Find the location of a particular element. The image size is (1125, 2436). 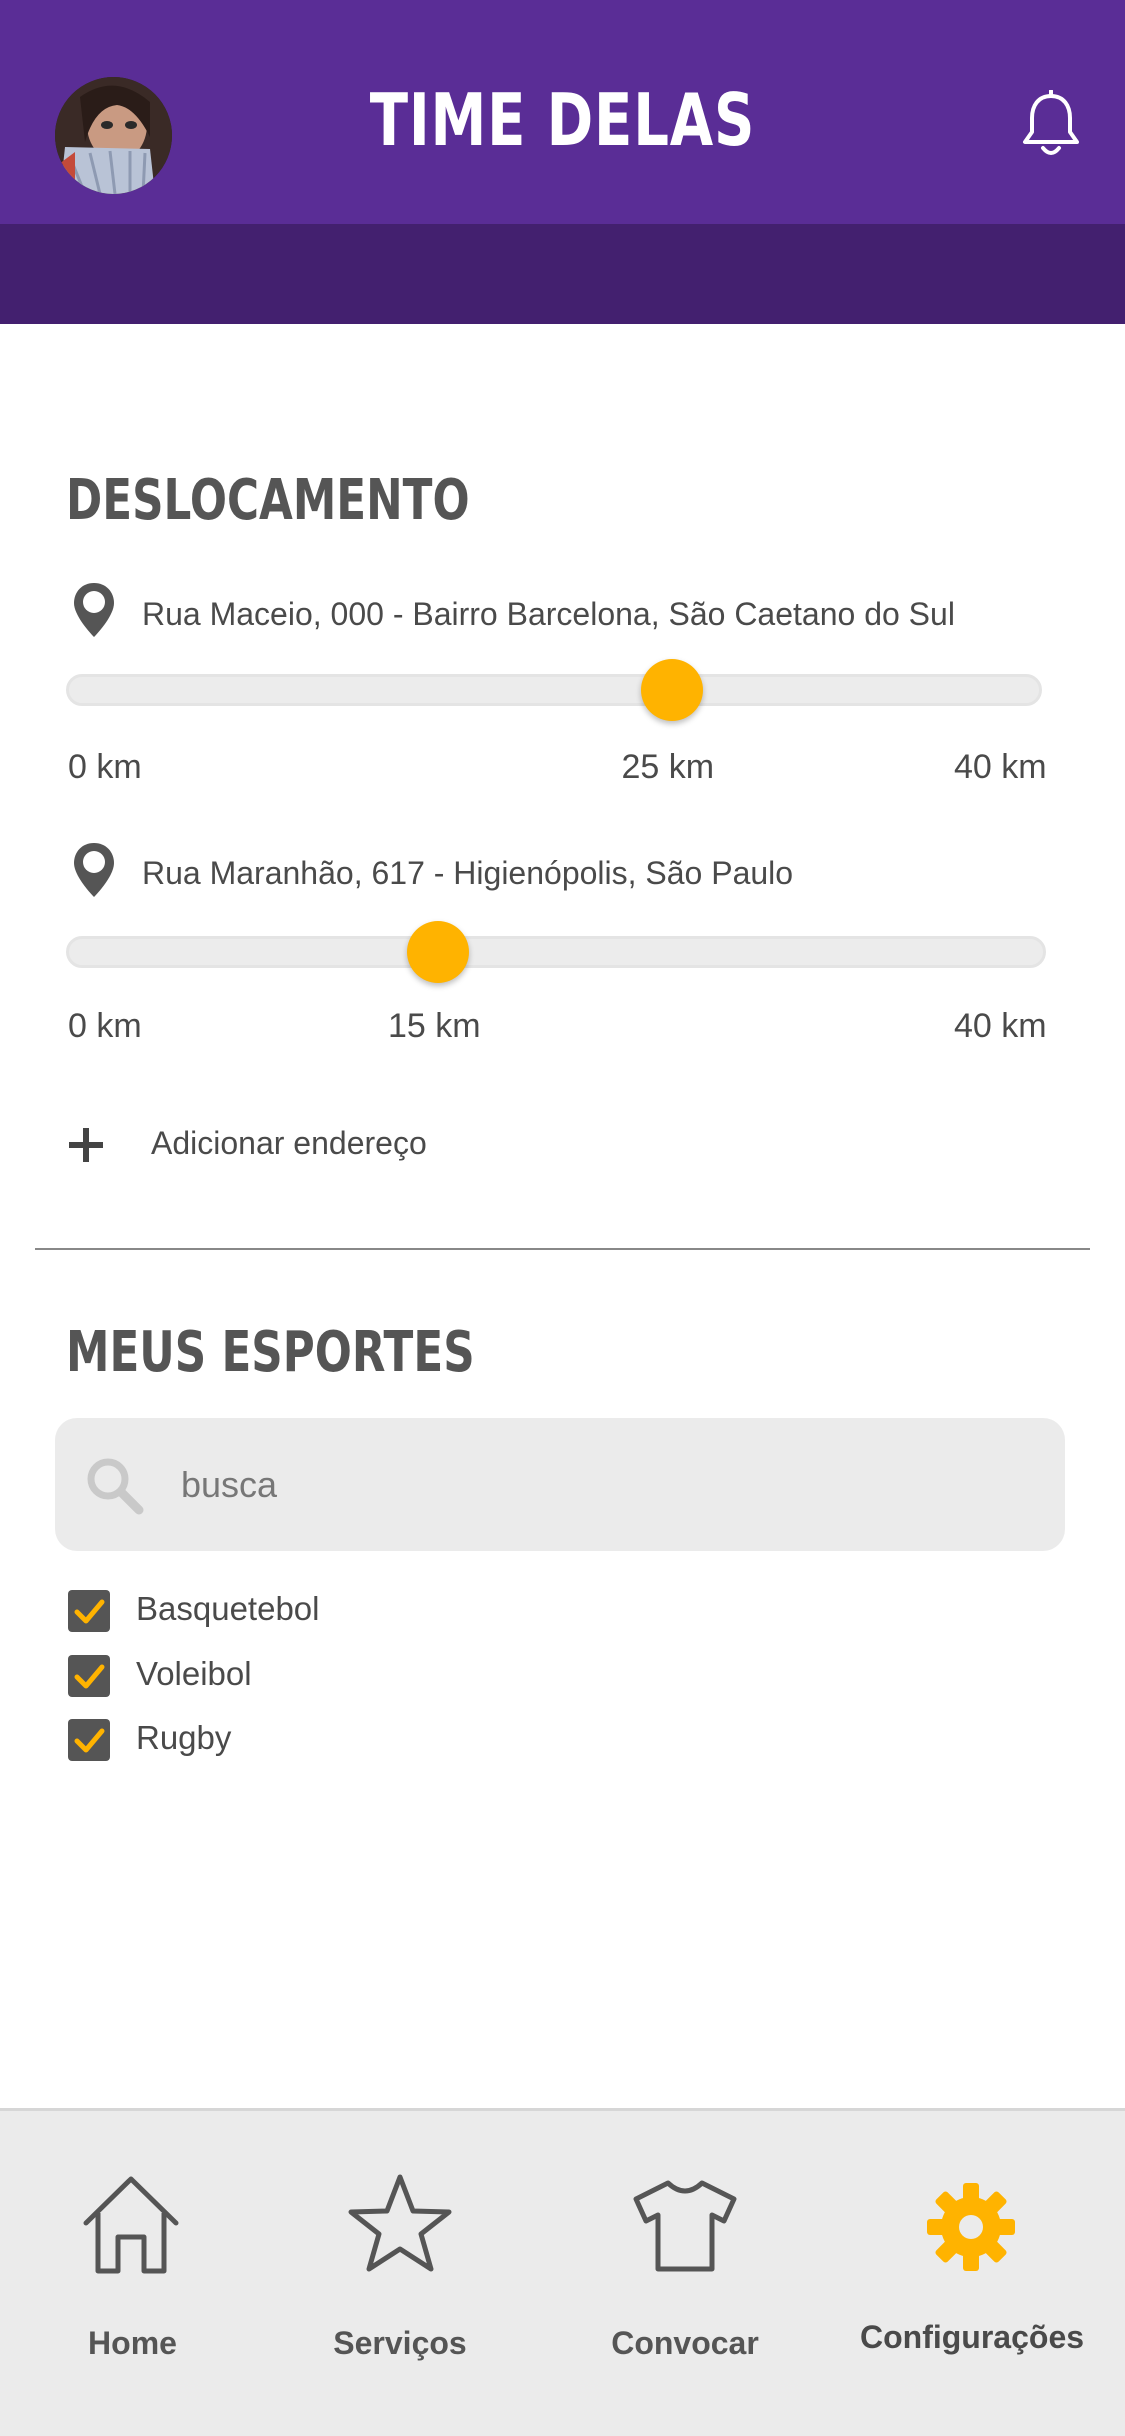

slider-2-value-label: 15 km is located at coordinates (434, 1026).